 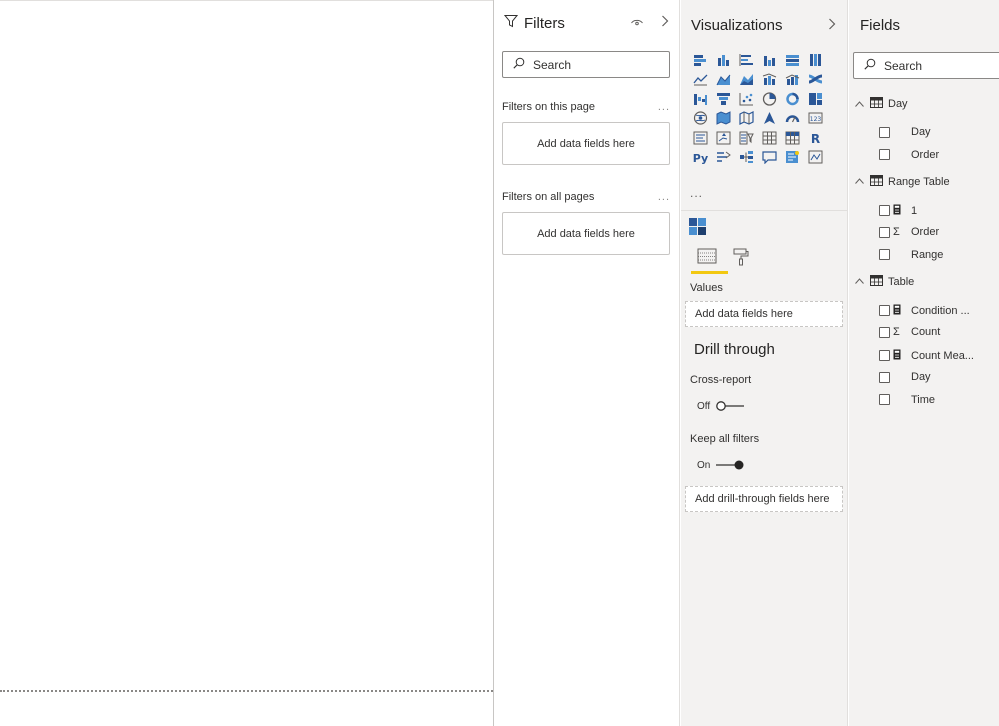 I want to click on 100-stacked-bar-icon, so click(x=792, y=60).